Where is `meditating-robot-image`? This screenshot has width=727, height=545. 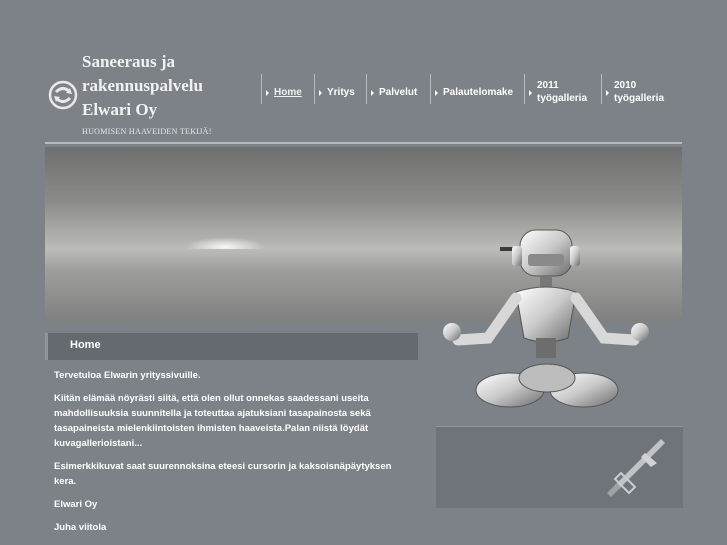
meditating-robot-image is located at coordinates (546, 318).